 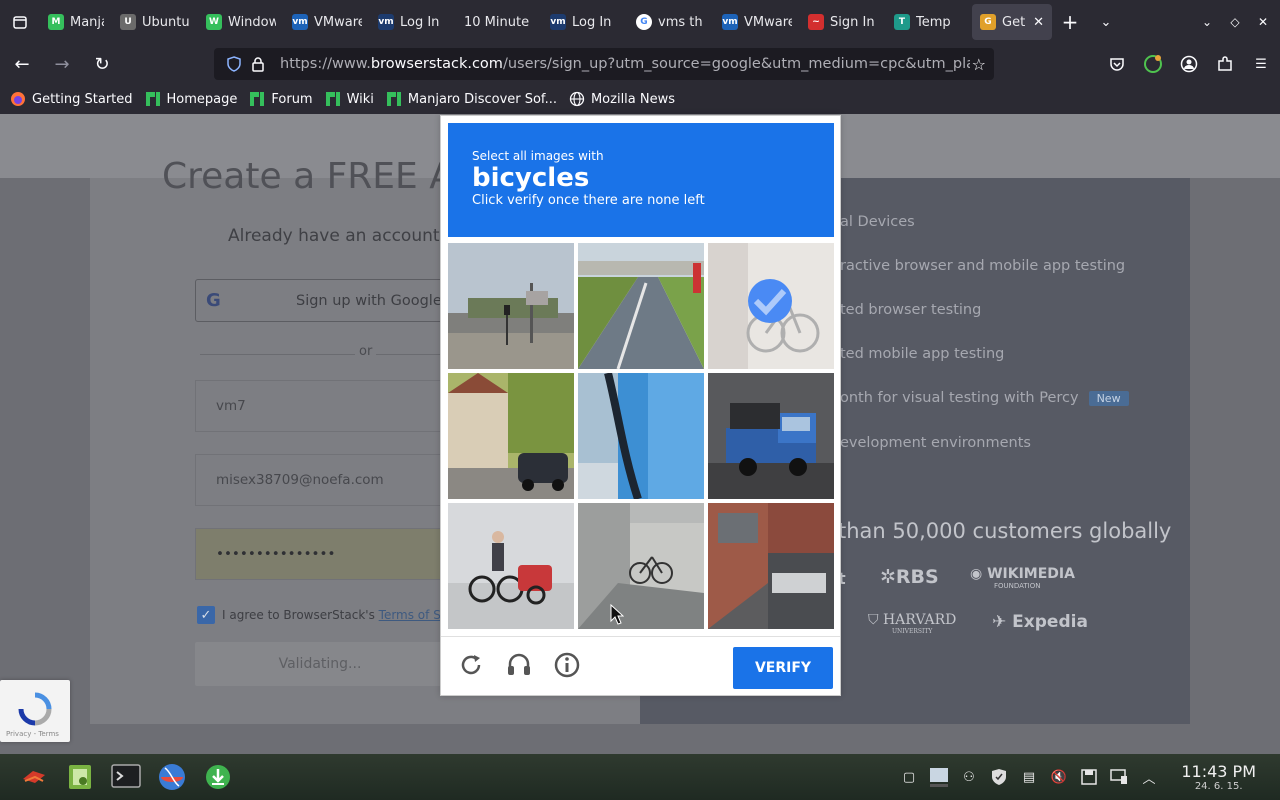 What do you see at coordinates (617, 614) in the screenshot?
I see `mouse-cursor-icon` at bounding box center [617, 614].